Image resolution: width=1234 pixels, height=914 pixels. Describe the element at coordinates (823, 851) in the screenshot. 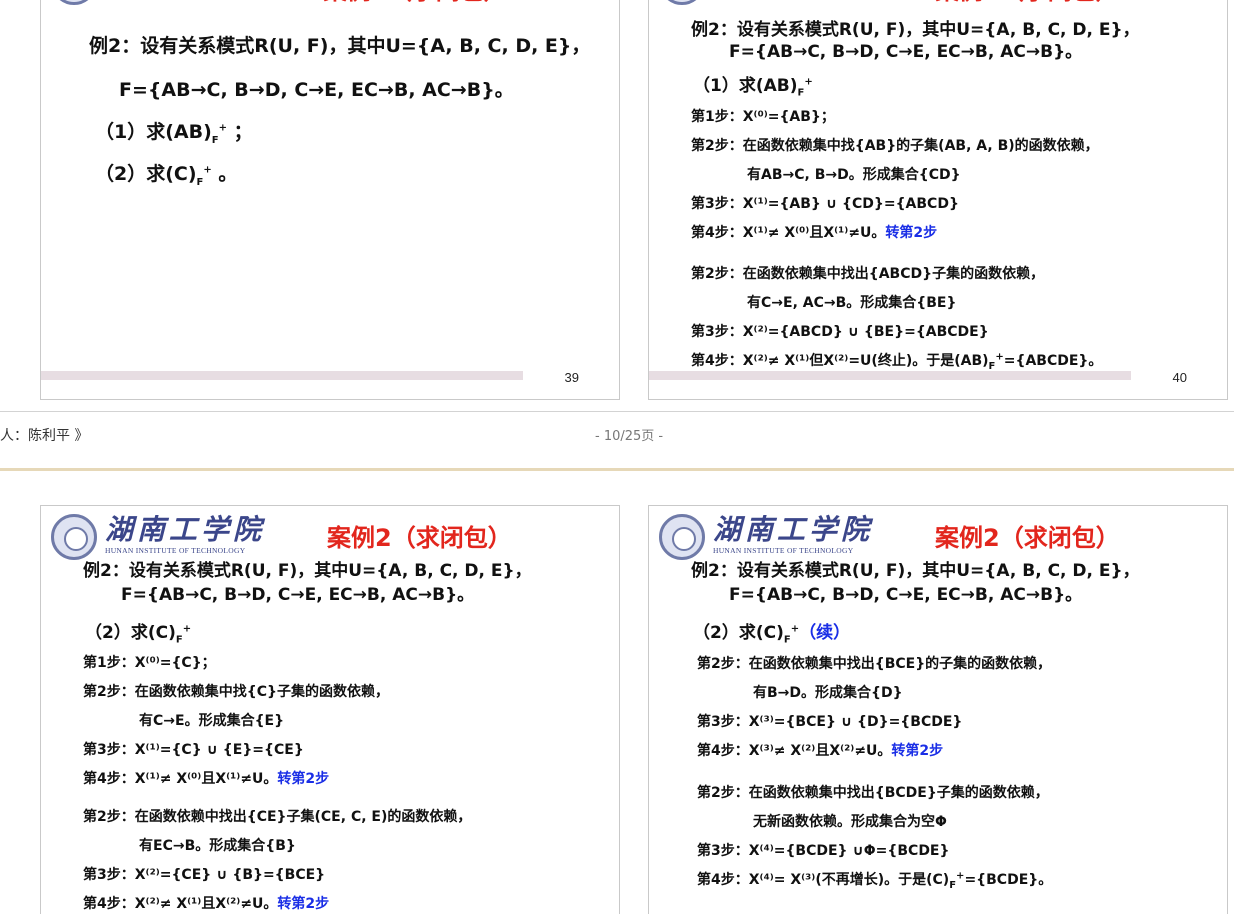

I see `step-line: 第3步：X⁽⁴⁾={BCDE} ∪Φ={BCDE}` at that location.